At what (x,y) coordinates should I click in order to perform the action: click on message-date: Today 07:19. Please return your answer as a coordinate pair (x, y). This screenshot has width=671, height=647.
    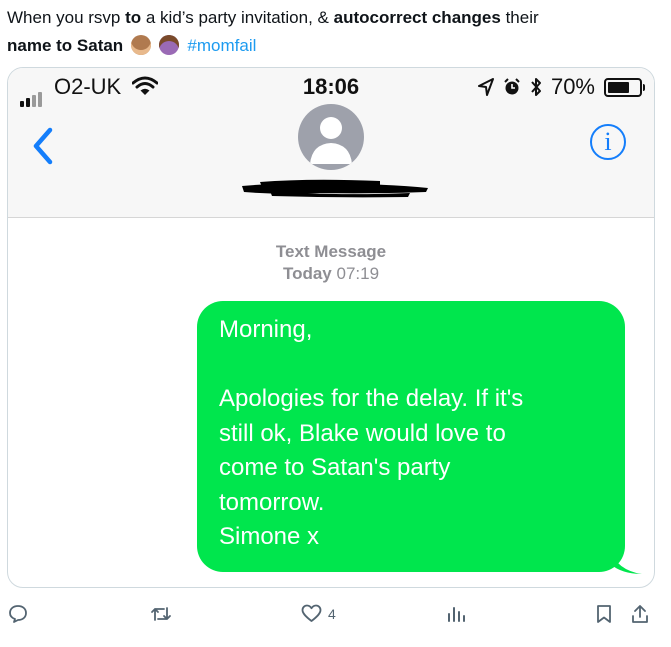
    Looking at the image, I should click on (331, 274).